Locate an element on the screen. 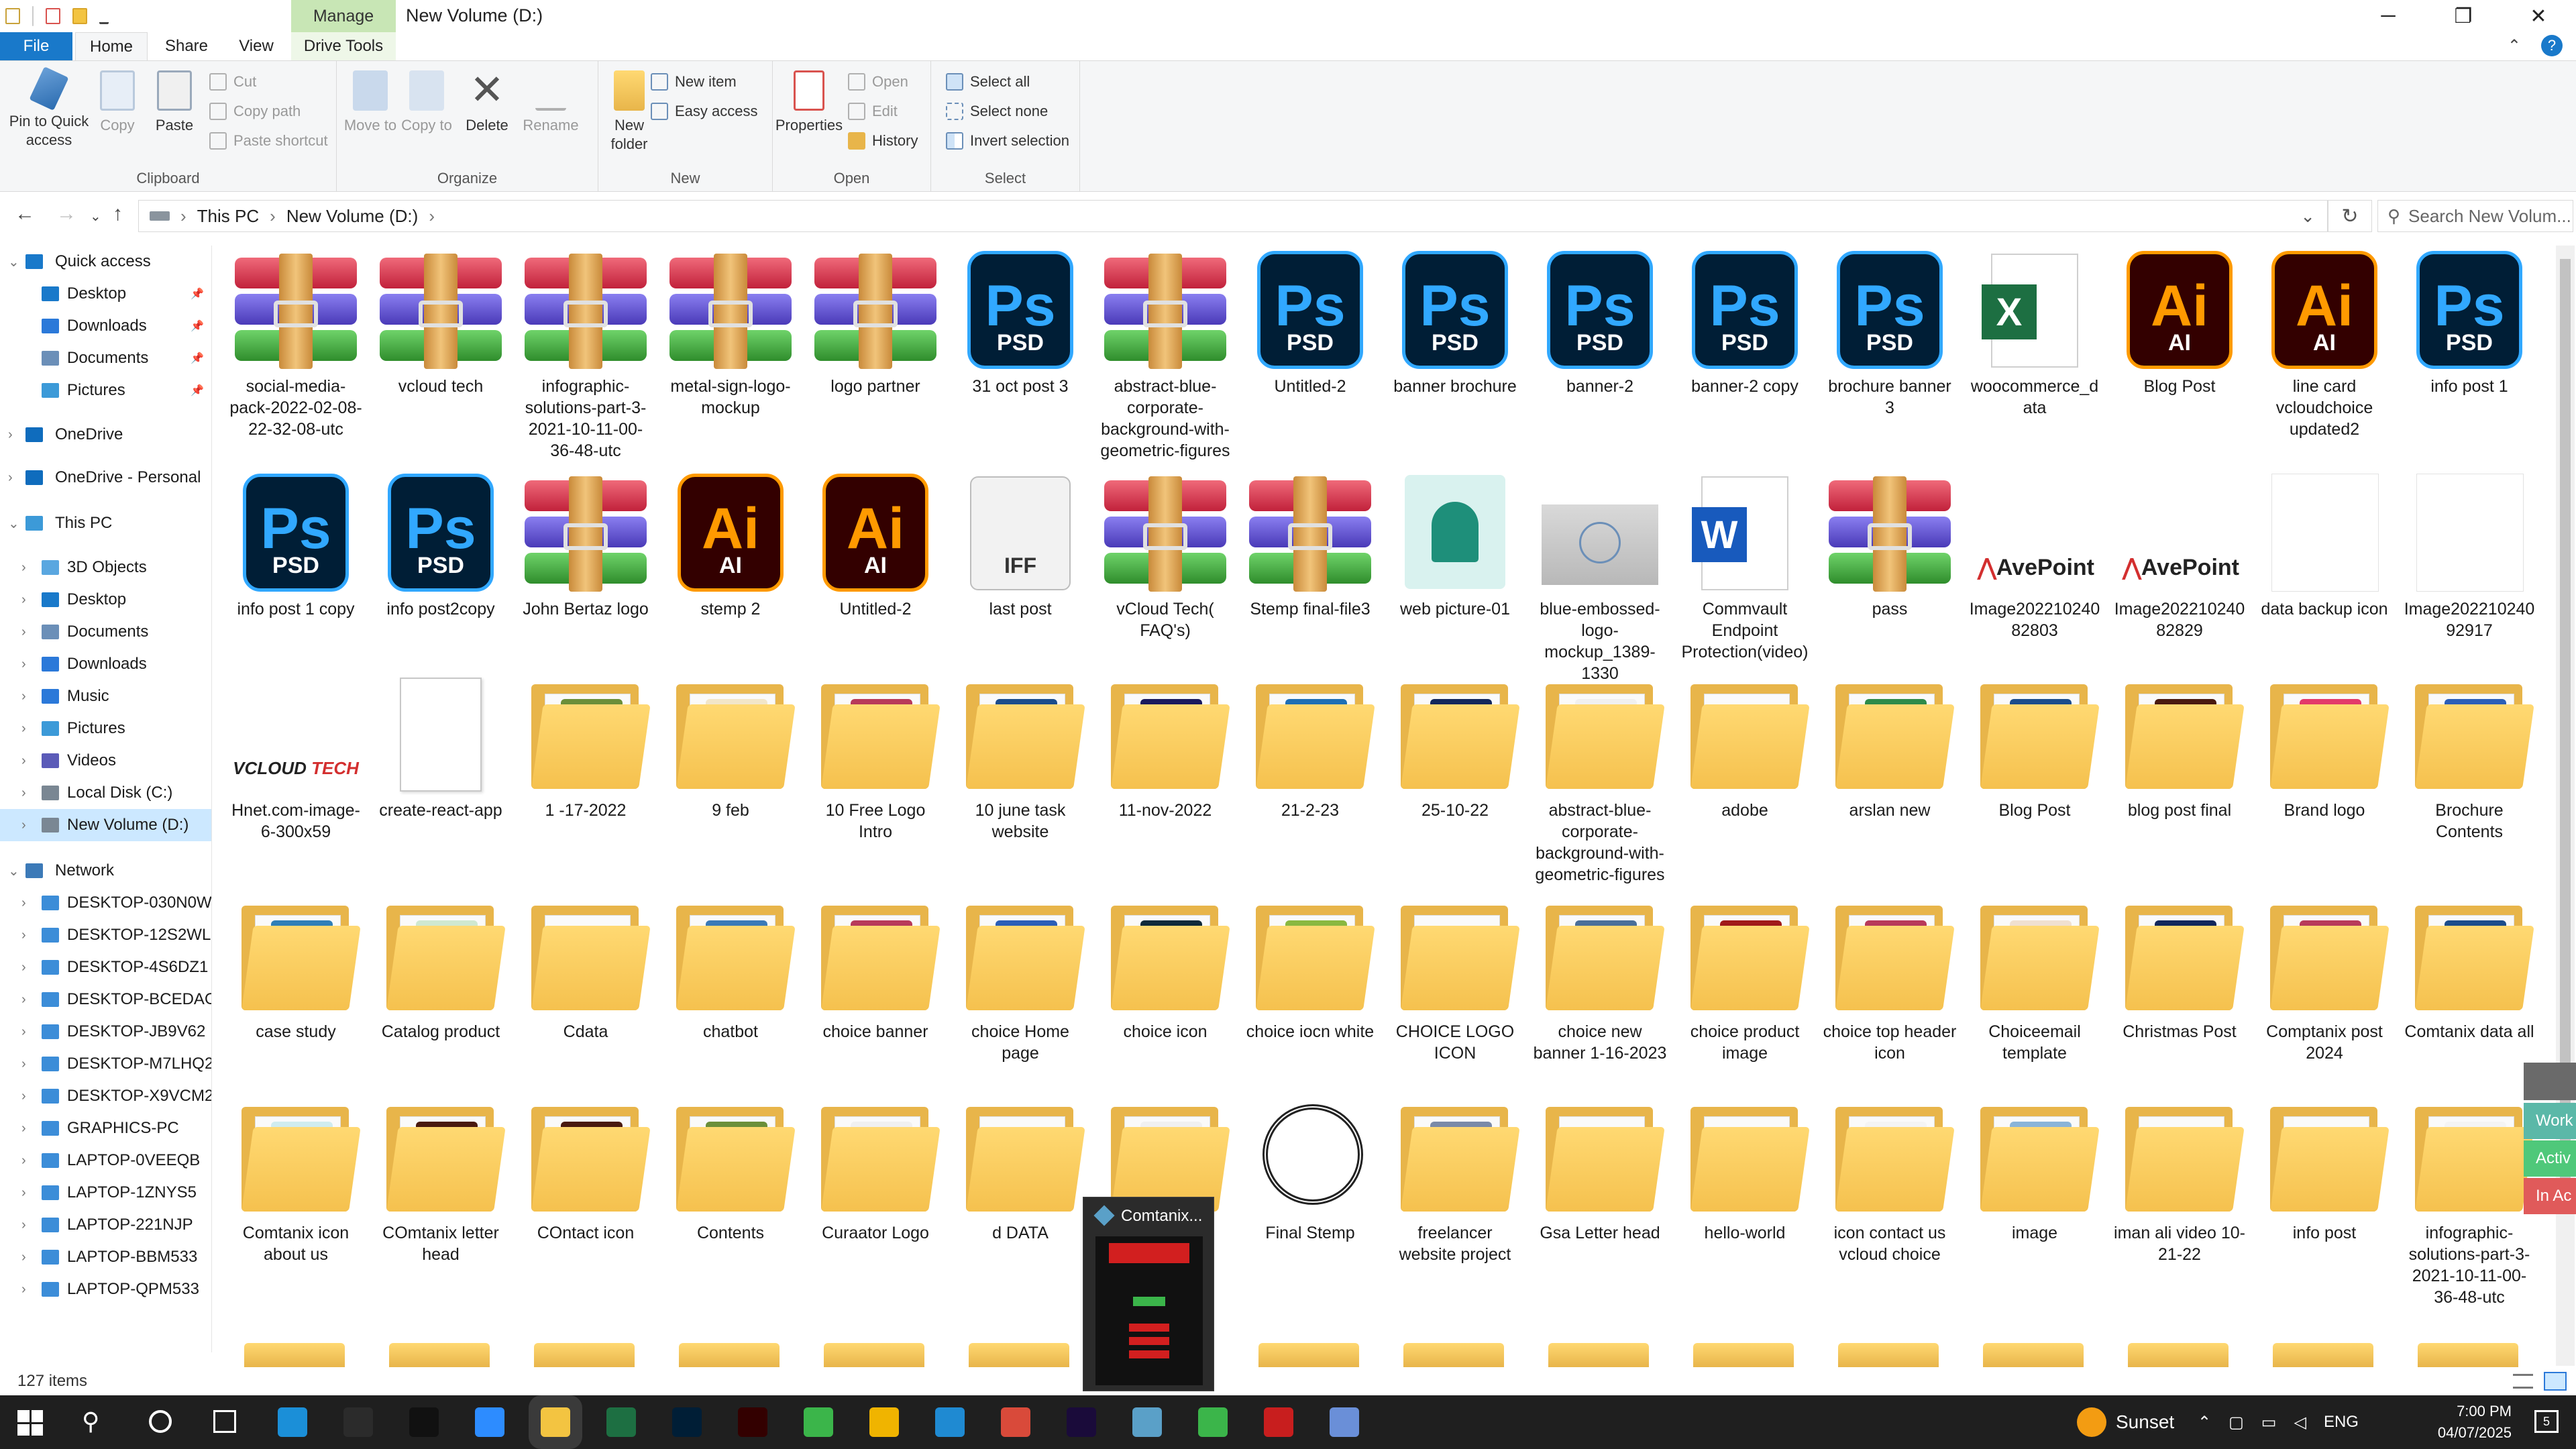 This screenshot has height=1449, width=2576. excel-icon is located at coordinates (621, 1422).